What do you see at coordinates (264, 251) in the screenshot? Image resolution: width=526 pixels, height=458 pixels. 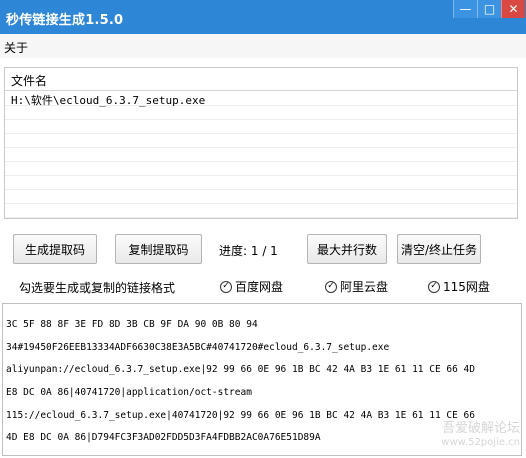 I see `progress-value: 1 / 1` at bounding box center [264, 251].